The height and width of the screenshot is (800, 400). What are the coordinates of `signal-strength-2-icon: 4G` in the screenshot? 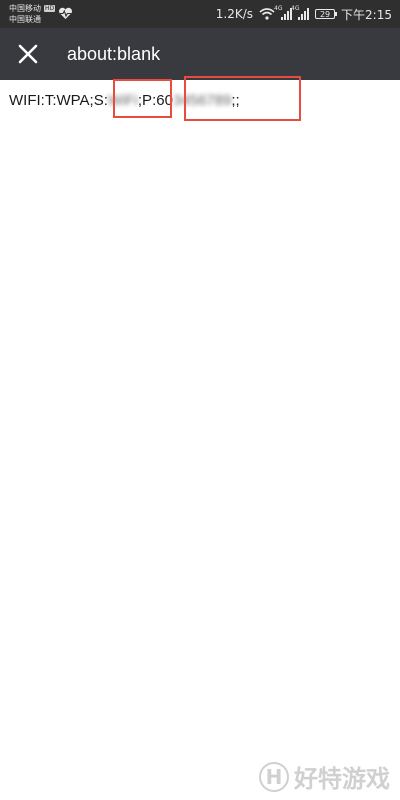 It's located at (300, 12).